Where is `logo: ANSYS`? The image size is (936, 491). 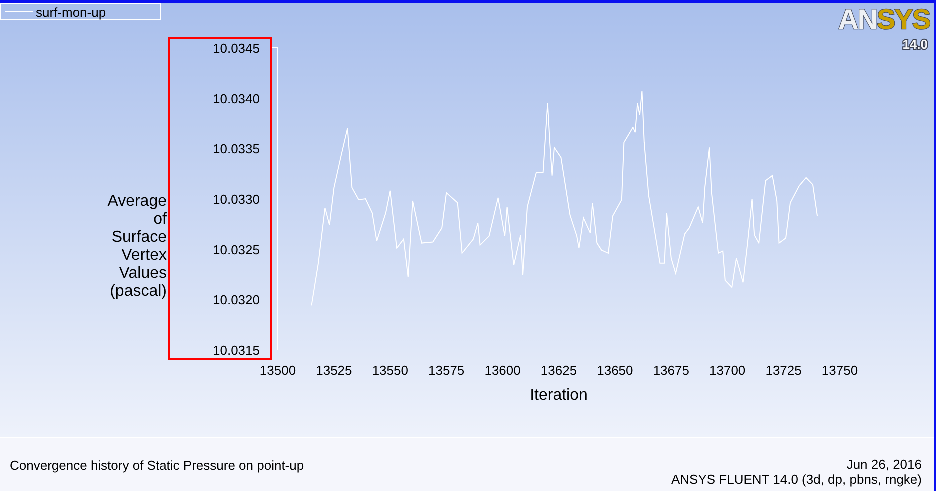 logo: ANSYS is located at coordinates (884, 19).